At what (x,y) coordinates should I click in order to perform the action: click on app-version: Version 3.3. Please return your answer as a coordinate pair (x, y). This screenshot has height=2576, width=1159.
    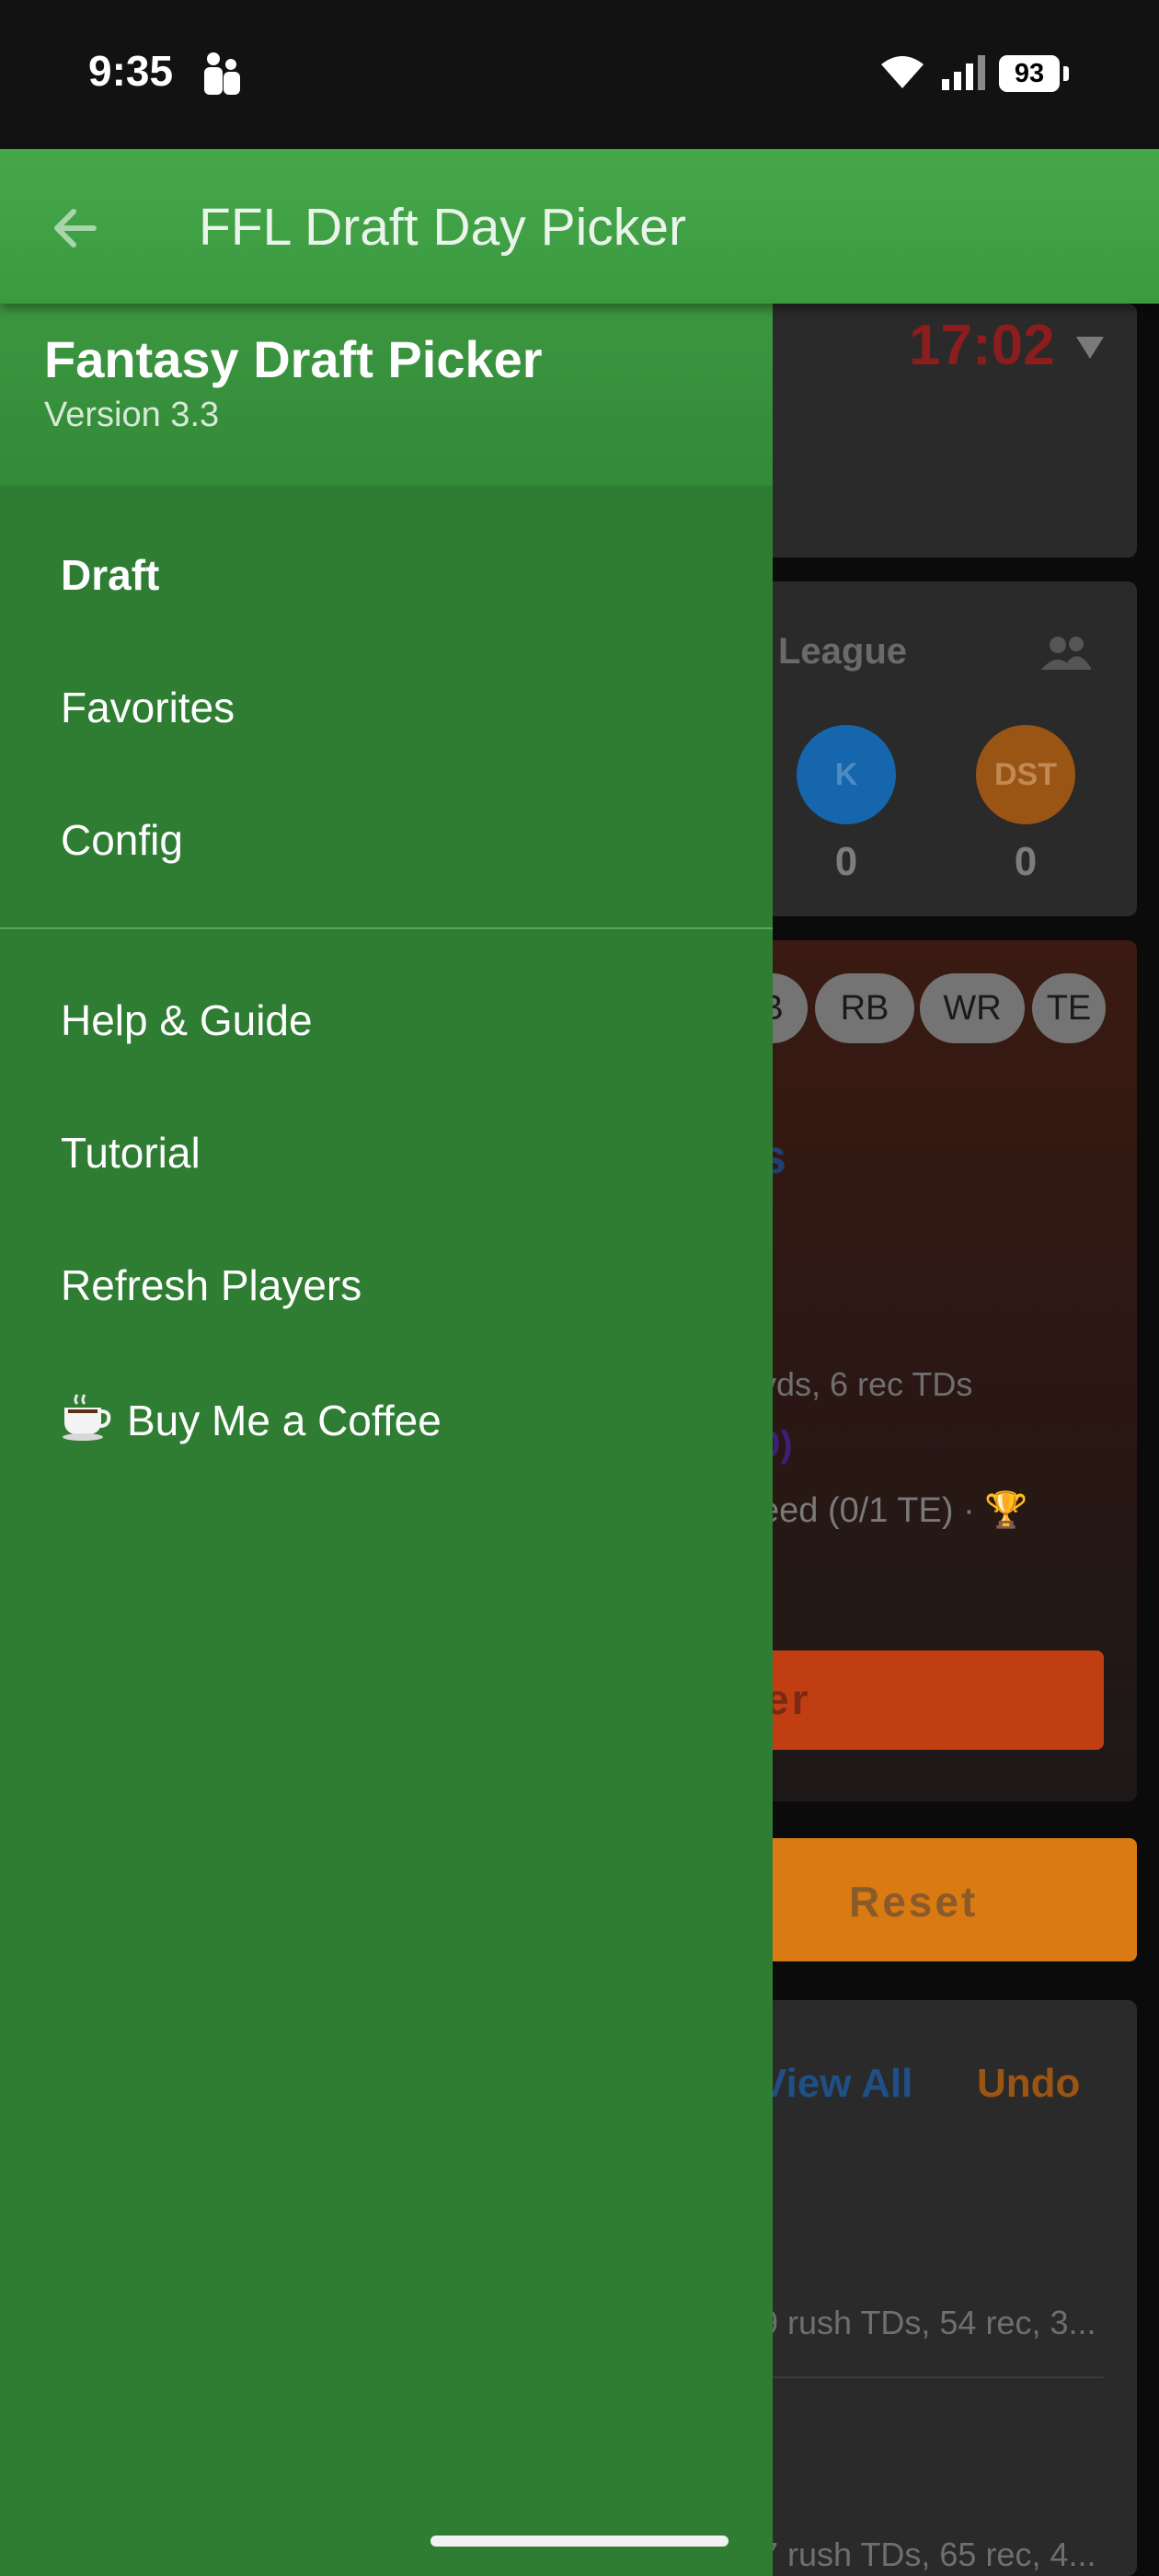
    Looking at the image, I should click on (132, 415).